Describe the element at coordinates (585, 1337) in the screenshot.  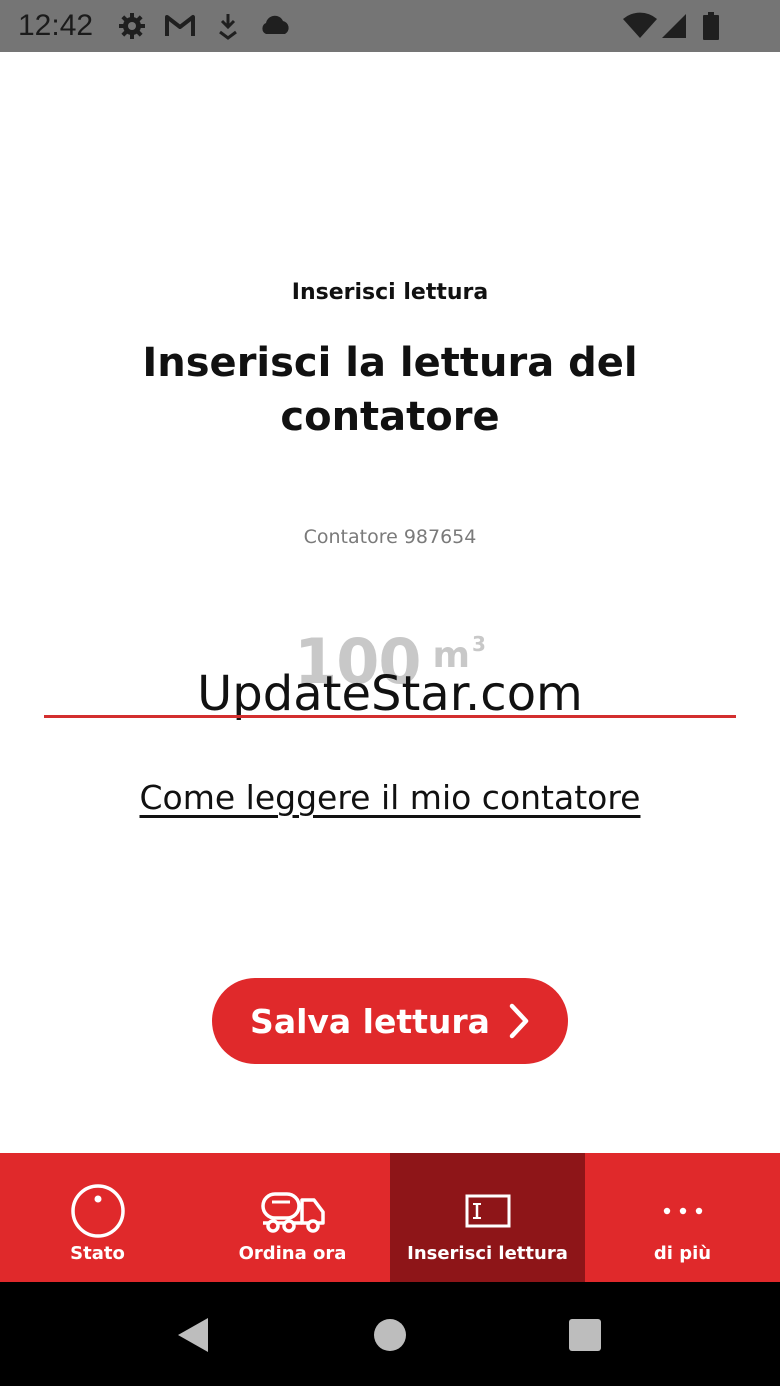
I see `recents-icon` at that location.